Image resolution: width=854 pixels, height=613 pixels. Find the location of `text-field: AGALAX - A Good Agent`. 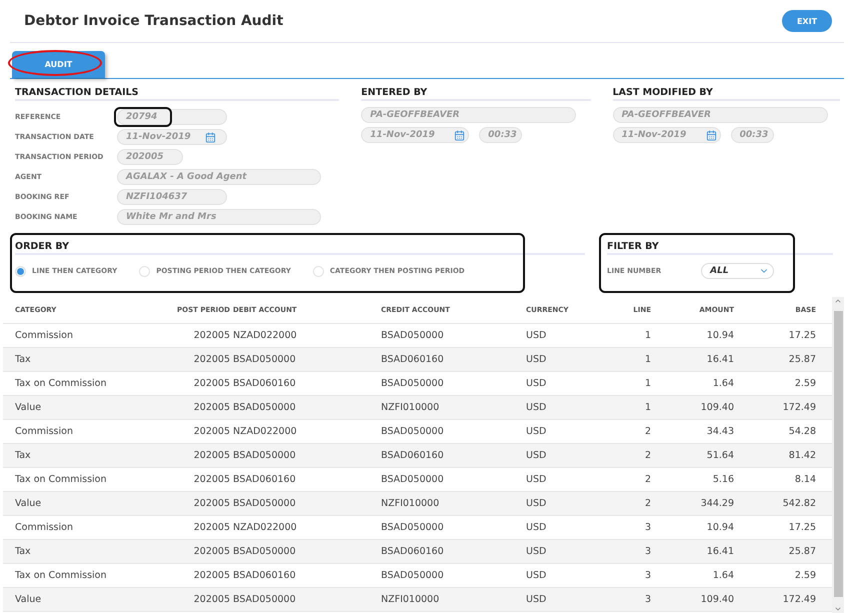

text-field: AGALAX - A Good Agent is located at coordinates (219, 177).